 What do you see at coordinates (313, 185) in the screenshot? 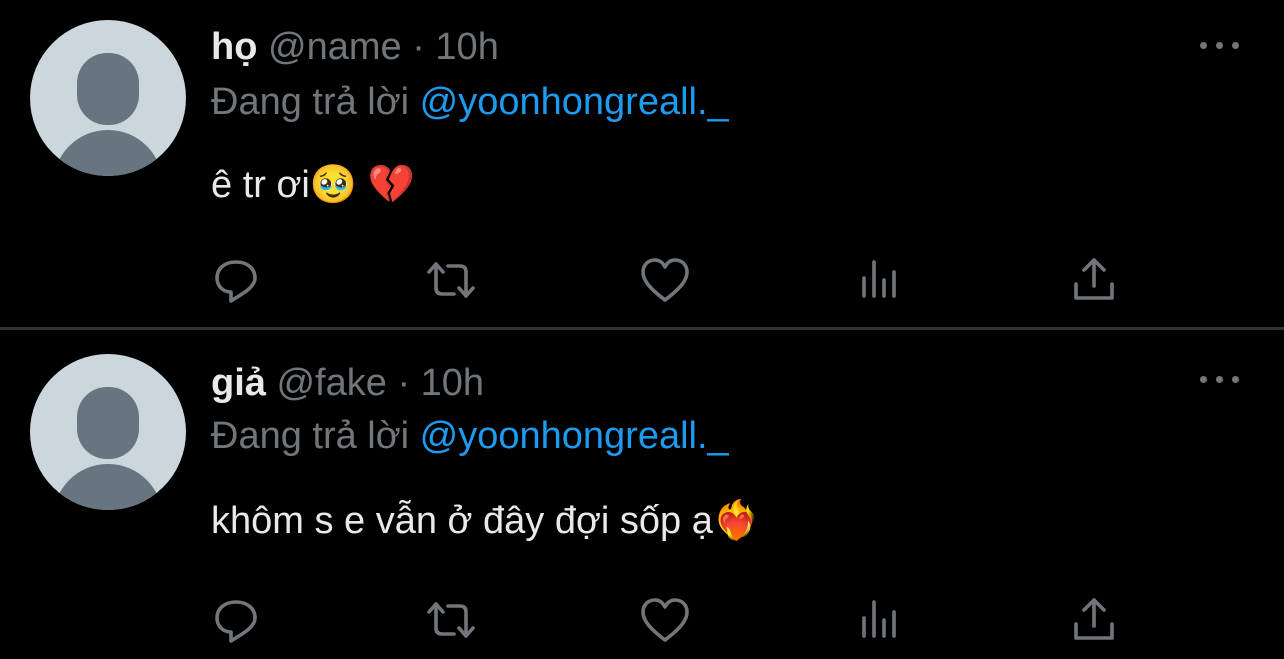
I see `tweet-text: ê tr ơi🥹 💔` at bounding box center [313, 185].